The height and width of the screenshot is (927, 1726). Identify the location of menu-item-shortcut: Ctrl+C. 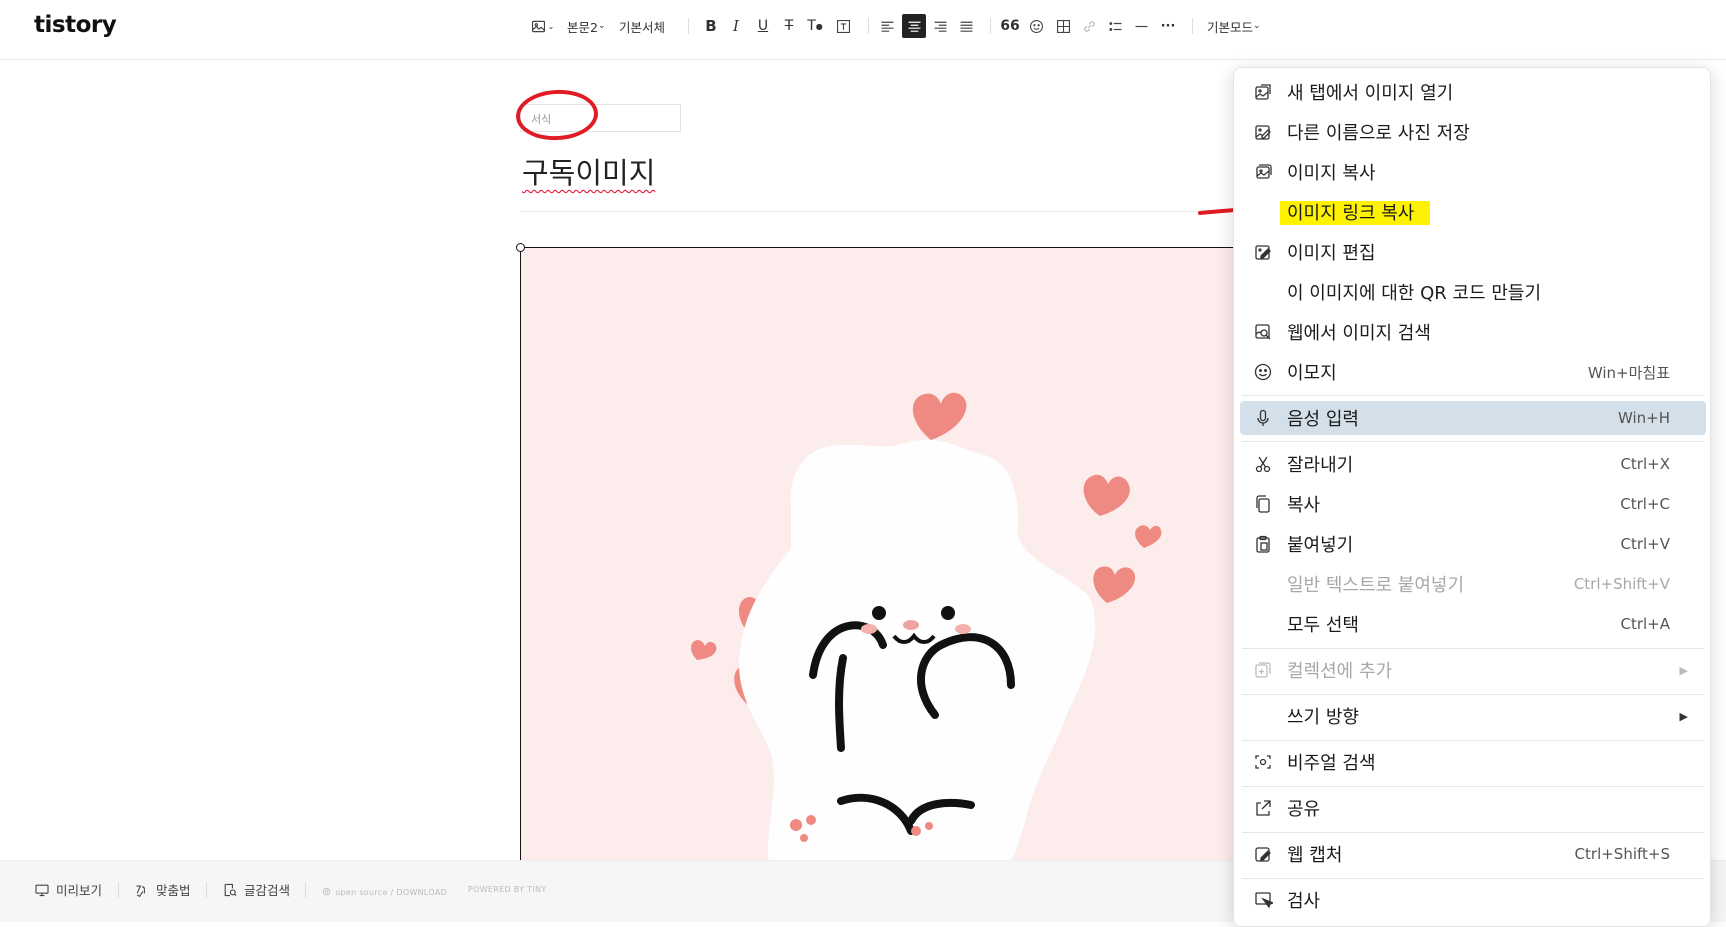
(1645, 504).